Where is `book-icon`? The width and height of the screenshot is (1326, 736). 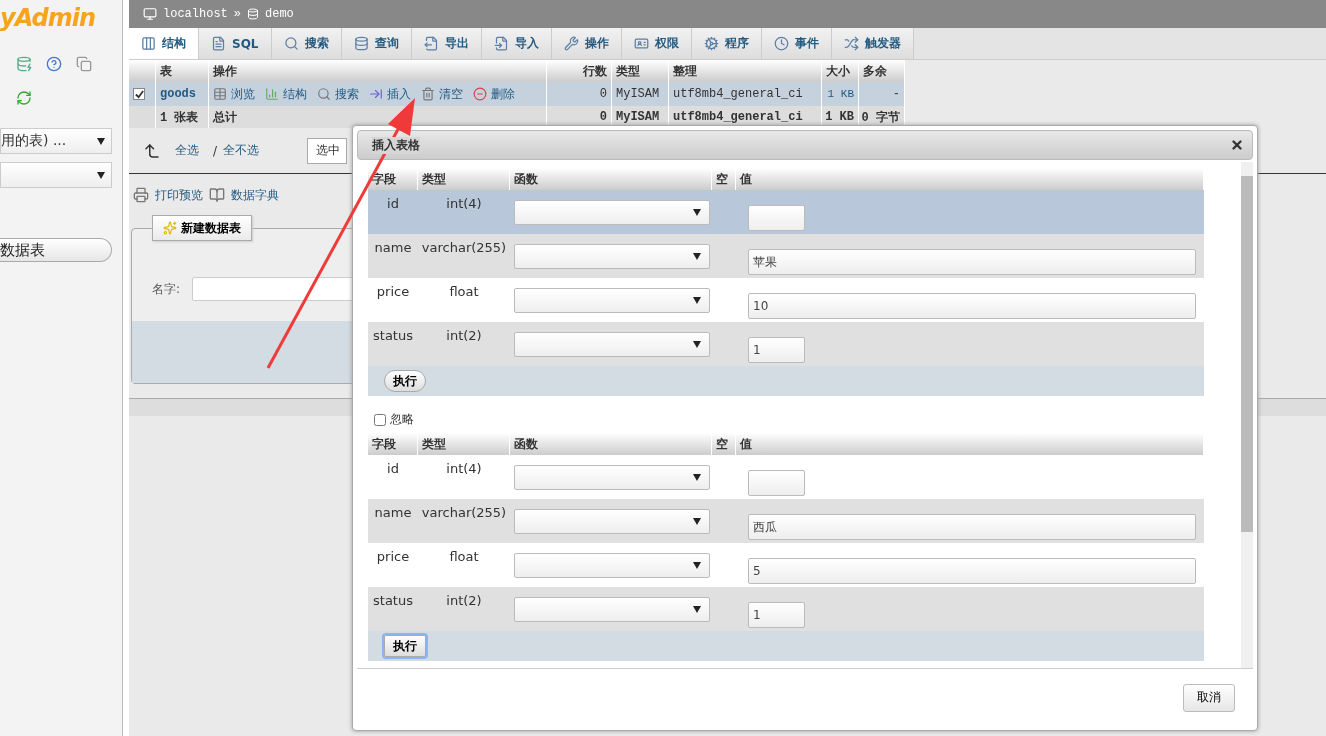
book-icon is located at coordinates (217, 195).